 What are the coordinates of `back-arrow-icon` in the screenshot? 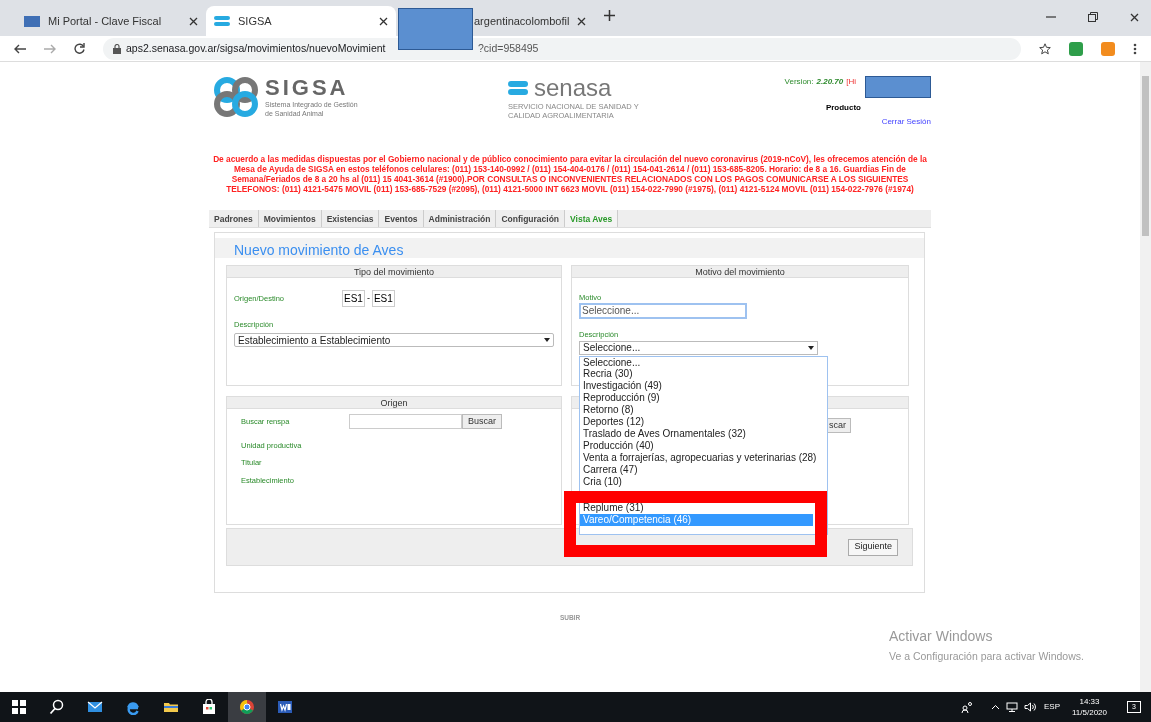 It's located at (20, 48).